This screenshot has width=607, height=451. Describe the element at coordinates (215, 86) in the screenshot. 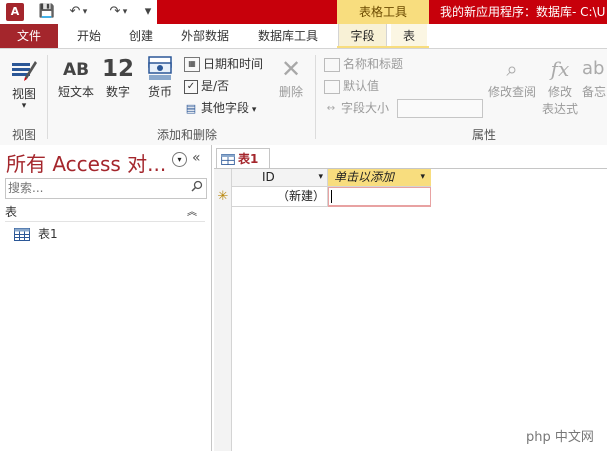

I see `yes-no-label: 是/否` at that location.